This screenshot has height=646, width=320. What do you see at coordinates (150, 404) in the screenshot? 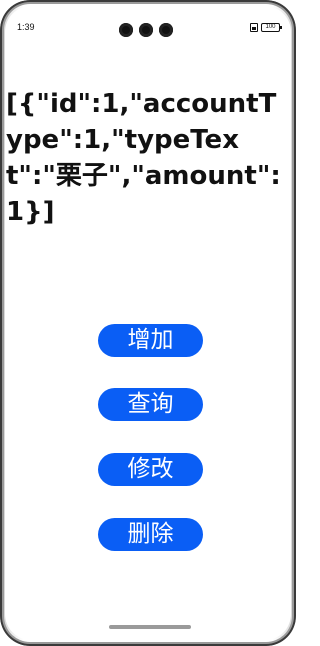
I see `query-button: 查询` at bounding box center [150, 404].